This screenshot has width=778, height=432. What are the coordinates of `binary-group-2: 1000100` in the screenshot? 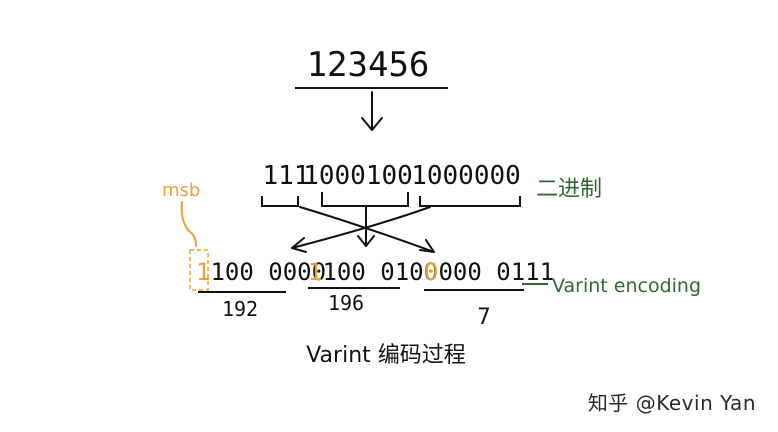 It's located at (358, 176).